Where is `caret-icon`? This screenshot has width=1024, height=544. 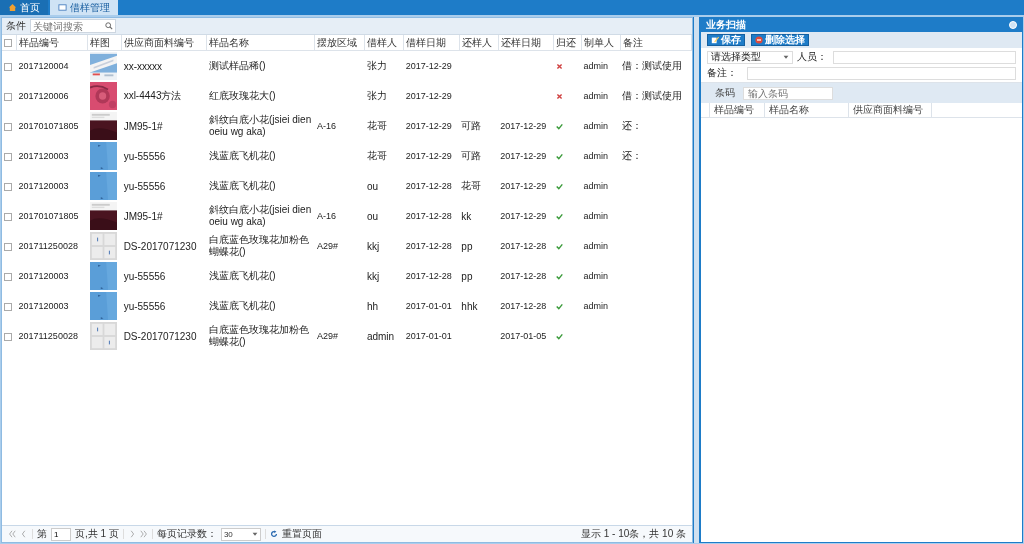
caret-icon is located at coordinates (254, 534).